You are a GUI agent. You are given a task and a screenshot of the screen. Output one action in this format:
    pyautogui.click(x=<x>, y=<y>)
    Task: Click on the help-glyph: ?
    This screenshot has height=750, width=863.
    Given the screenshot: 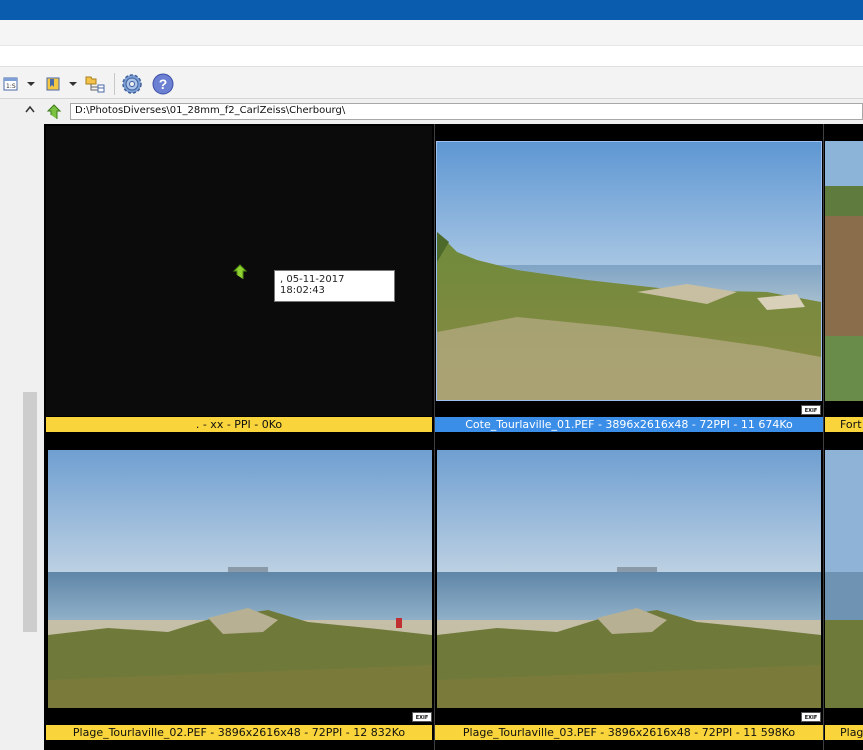 What is the action you would take?
    pyautogui.click(x=163, y=84)
    